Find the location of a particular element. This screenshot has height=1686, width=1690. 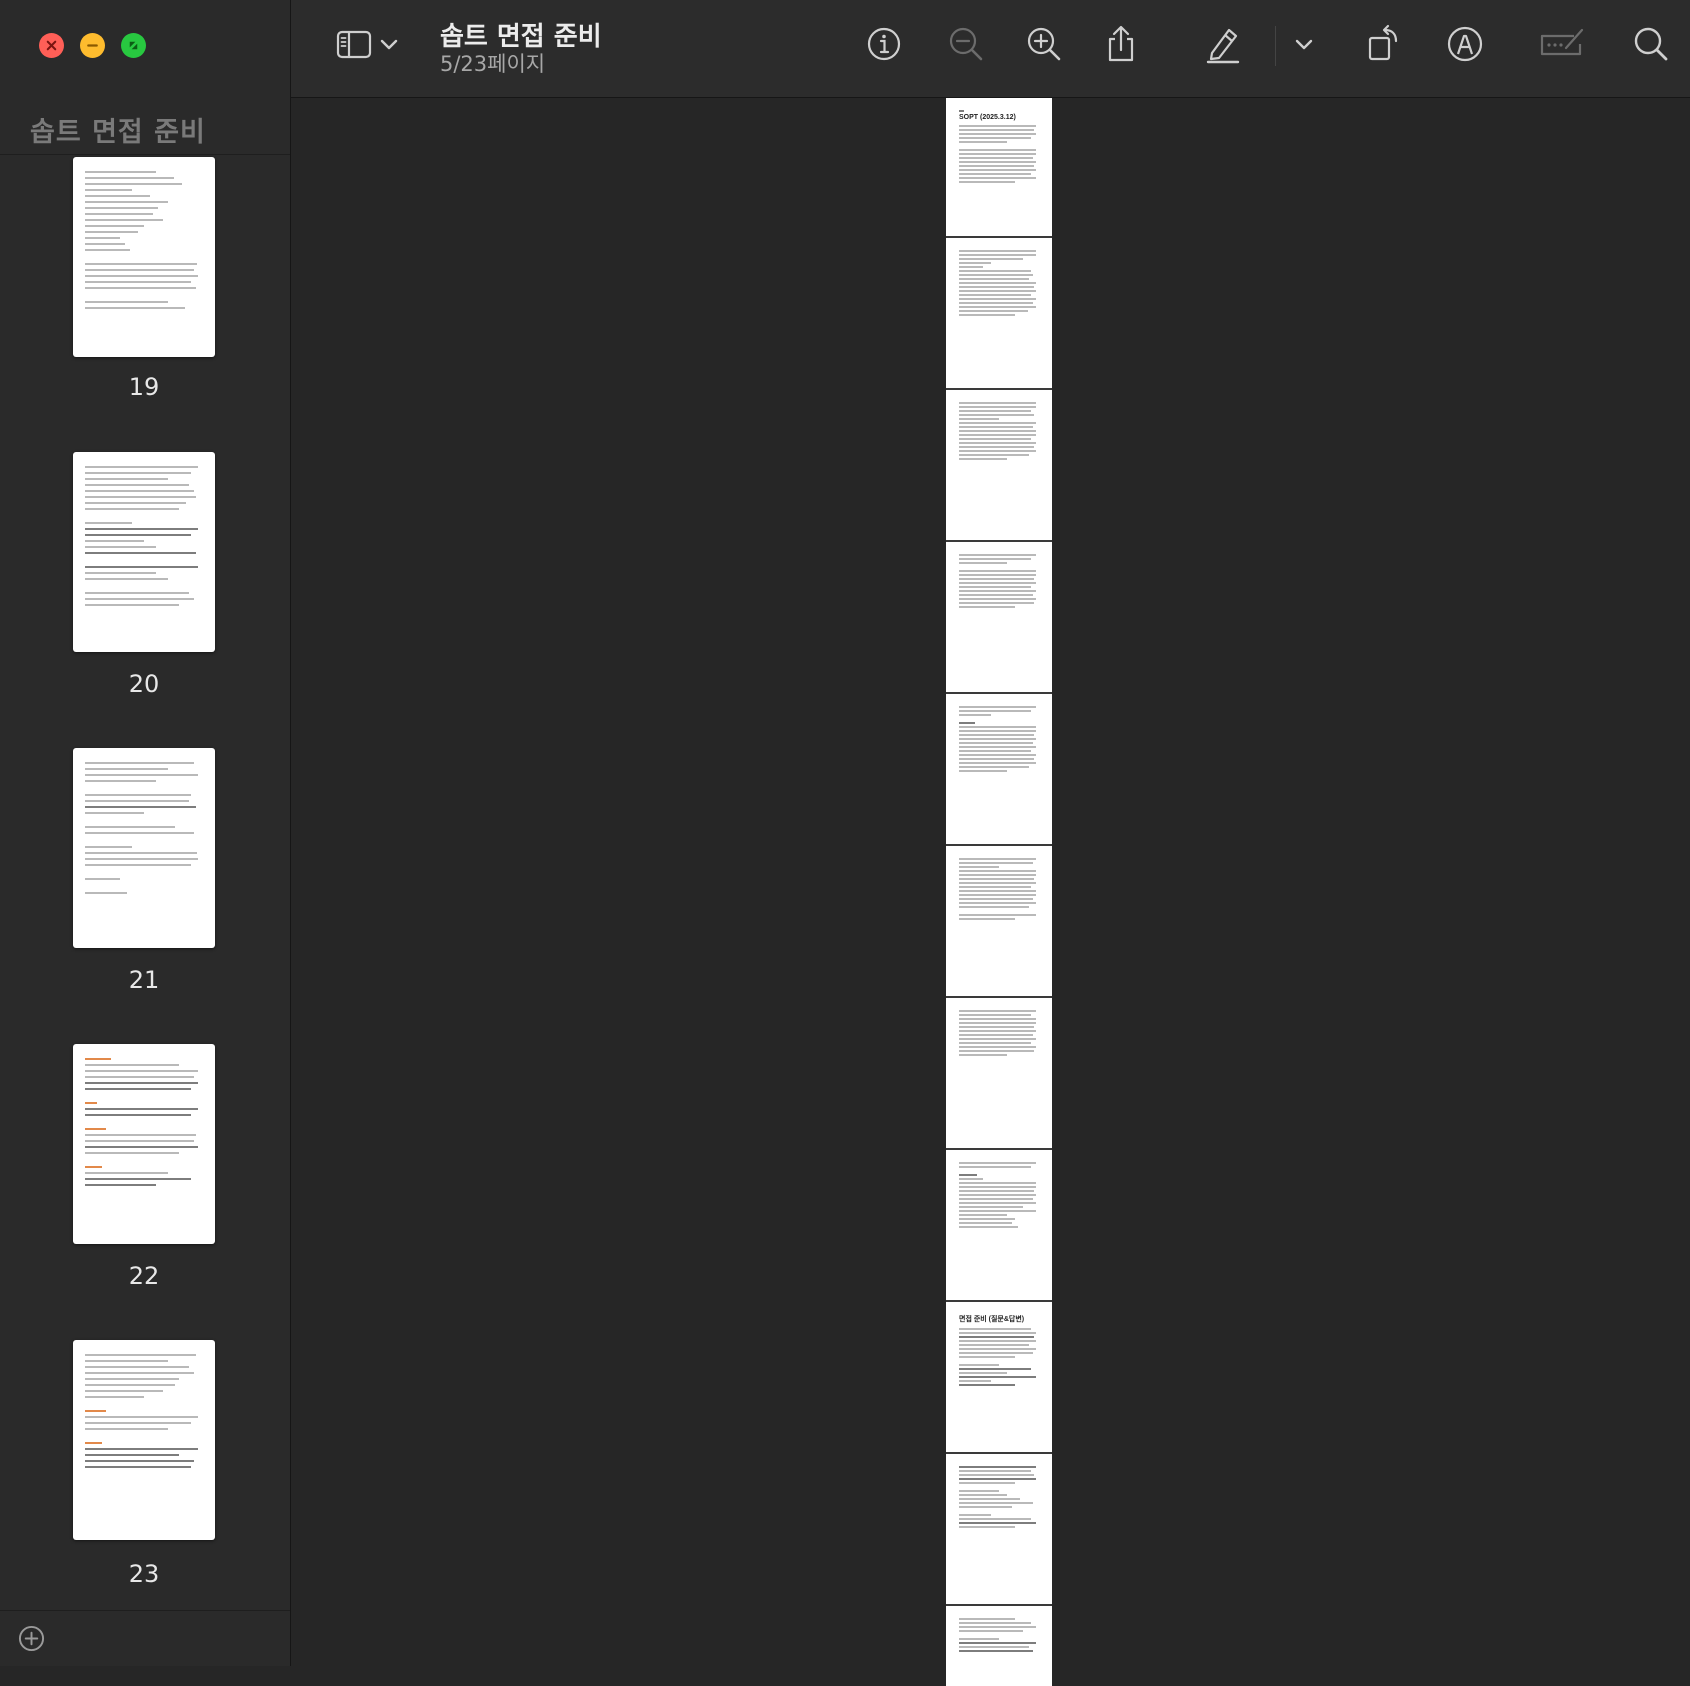

thumbnail-page-number: 22 is located at coordinates (144, 1276).